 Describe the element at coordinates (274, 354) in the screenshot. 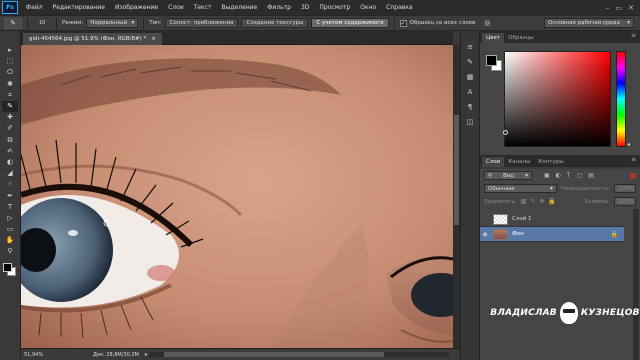

I see `horizontal-scroll-thumb` at that location.